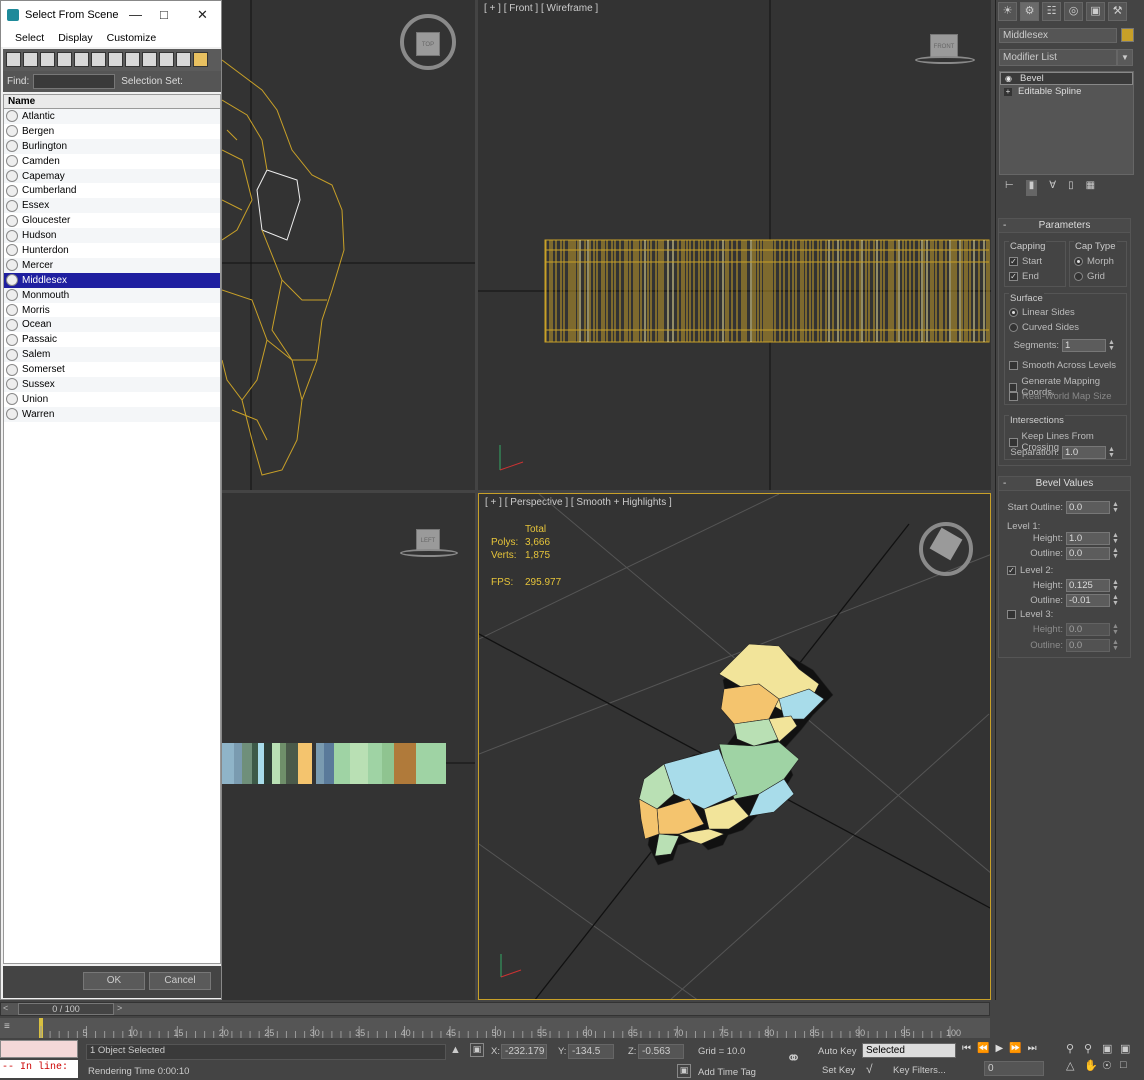 Image resolution: width=1144 pixels, height=1080 pixels. Describe the element at coordinates (837, 1051) in the screenshot. I see `auto-key-button: Auto Key` at that location.